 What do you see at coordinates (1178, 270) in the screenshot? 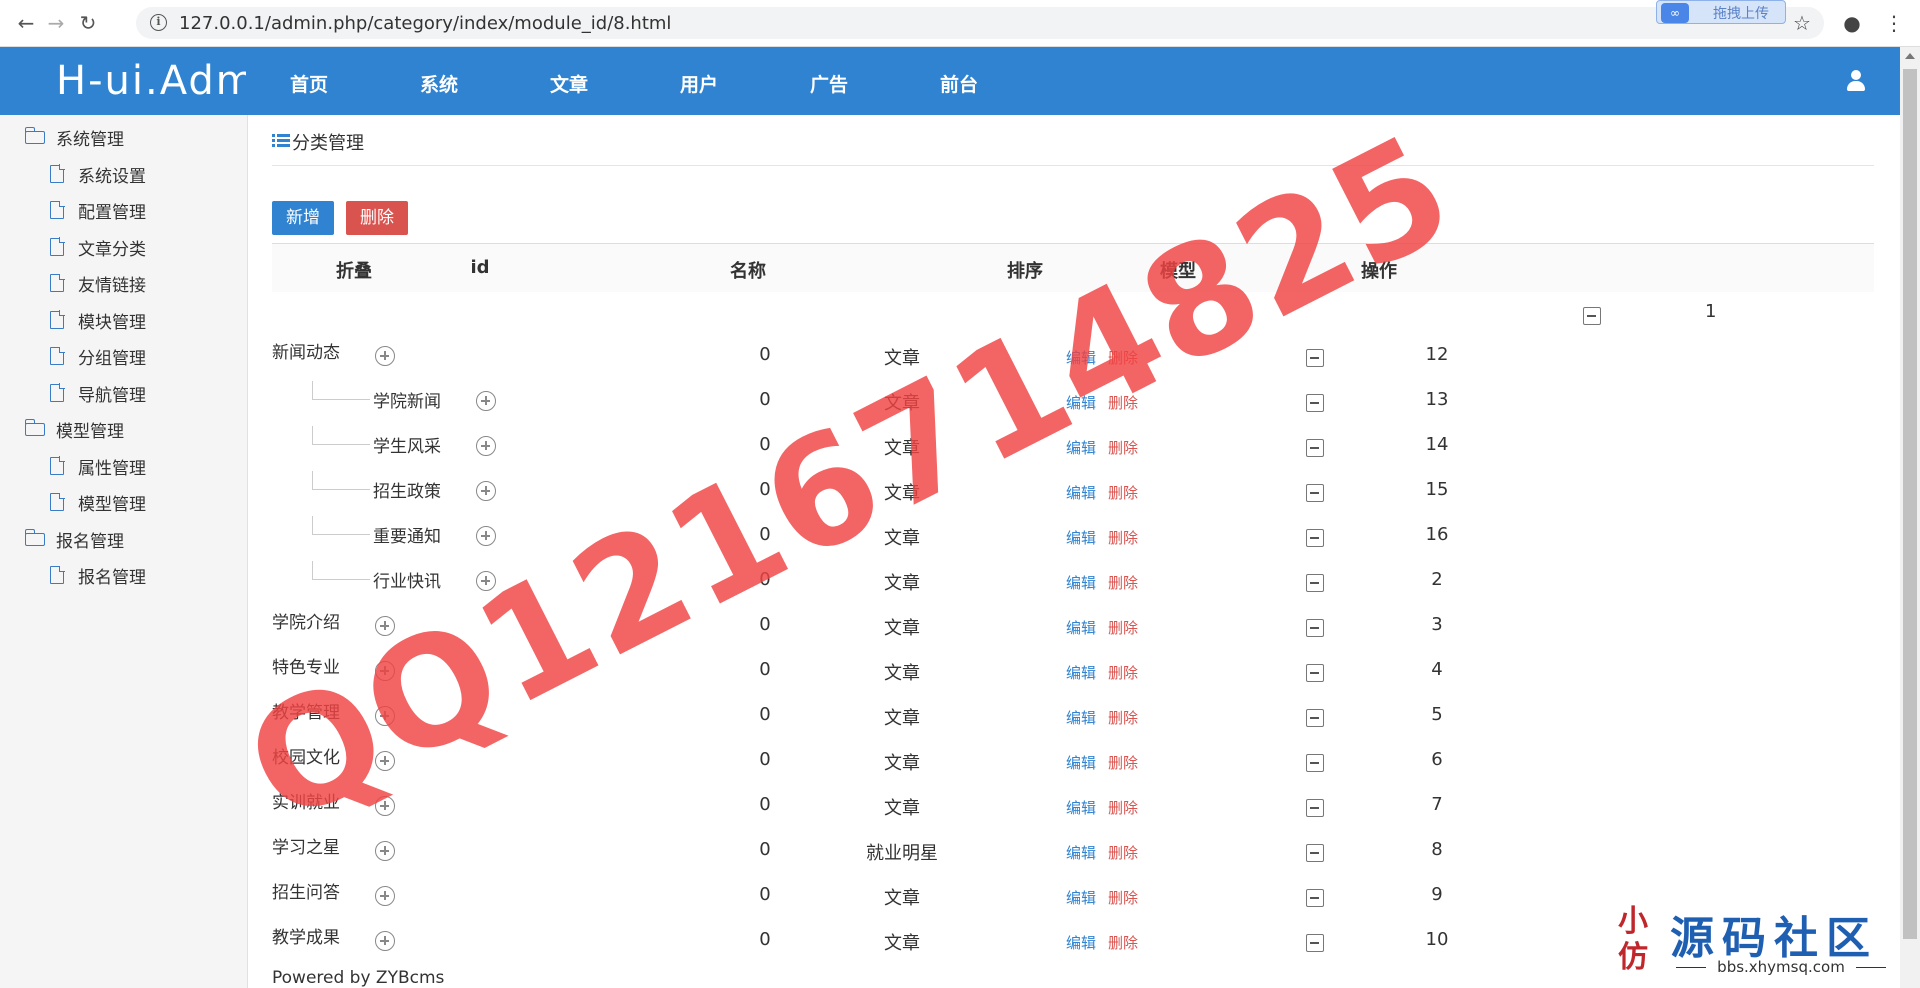
I see `column-header: 模型` at bounding box center [1178, 270].